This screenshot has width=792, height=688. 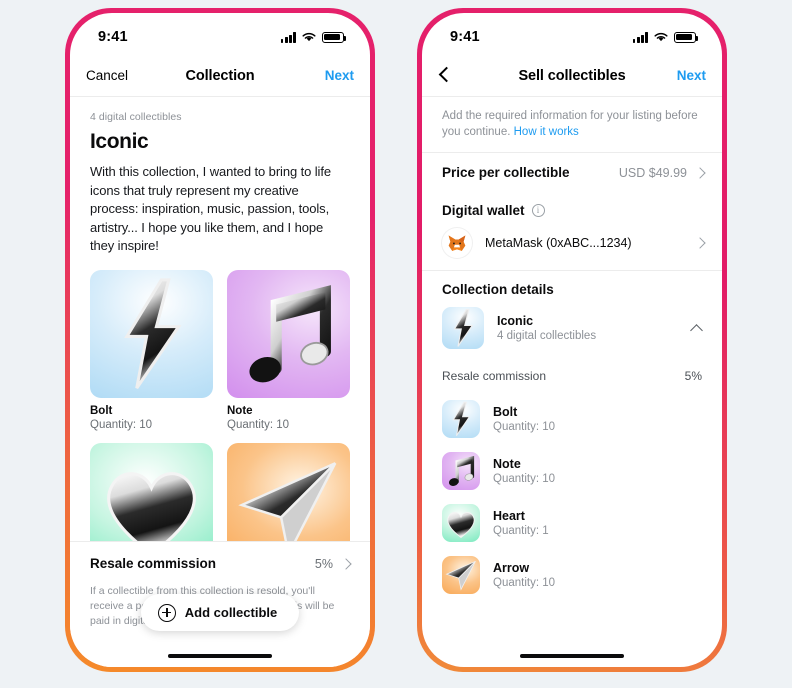 I want to click on wallet-name: MetaMask (0xABC...1234), so click(x=558, y=243).